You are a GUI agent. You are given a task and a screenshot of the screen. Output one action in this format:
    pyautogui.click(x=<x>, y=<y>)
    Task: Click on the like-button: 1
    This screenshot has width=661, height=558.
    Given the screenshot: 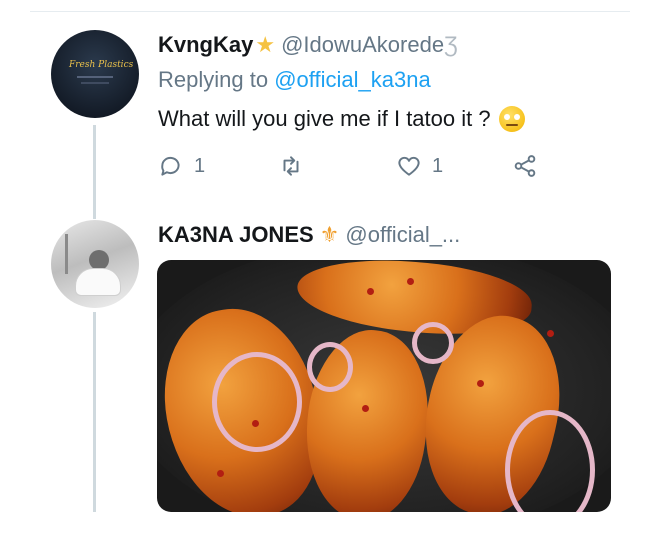 What is the action you would take?
    pyautogui.click(x=419, y=166)
    